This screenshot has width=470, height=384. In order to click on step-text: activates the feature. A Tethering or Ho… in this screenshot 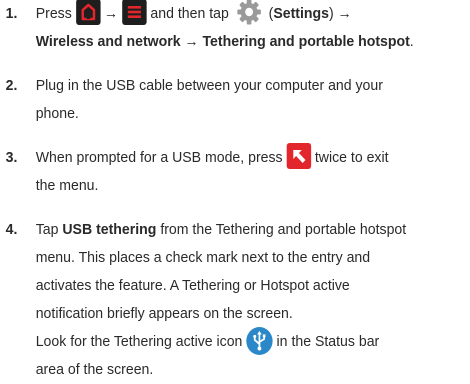, I will do `click(192, 285)`.